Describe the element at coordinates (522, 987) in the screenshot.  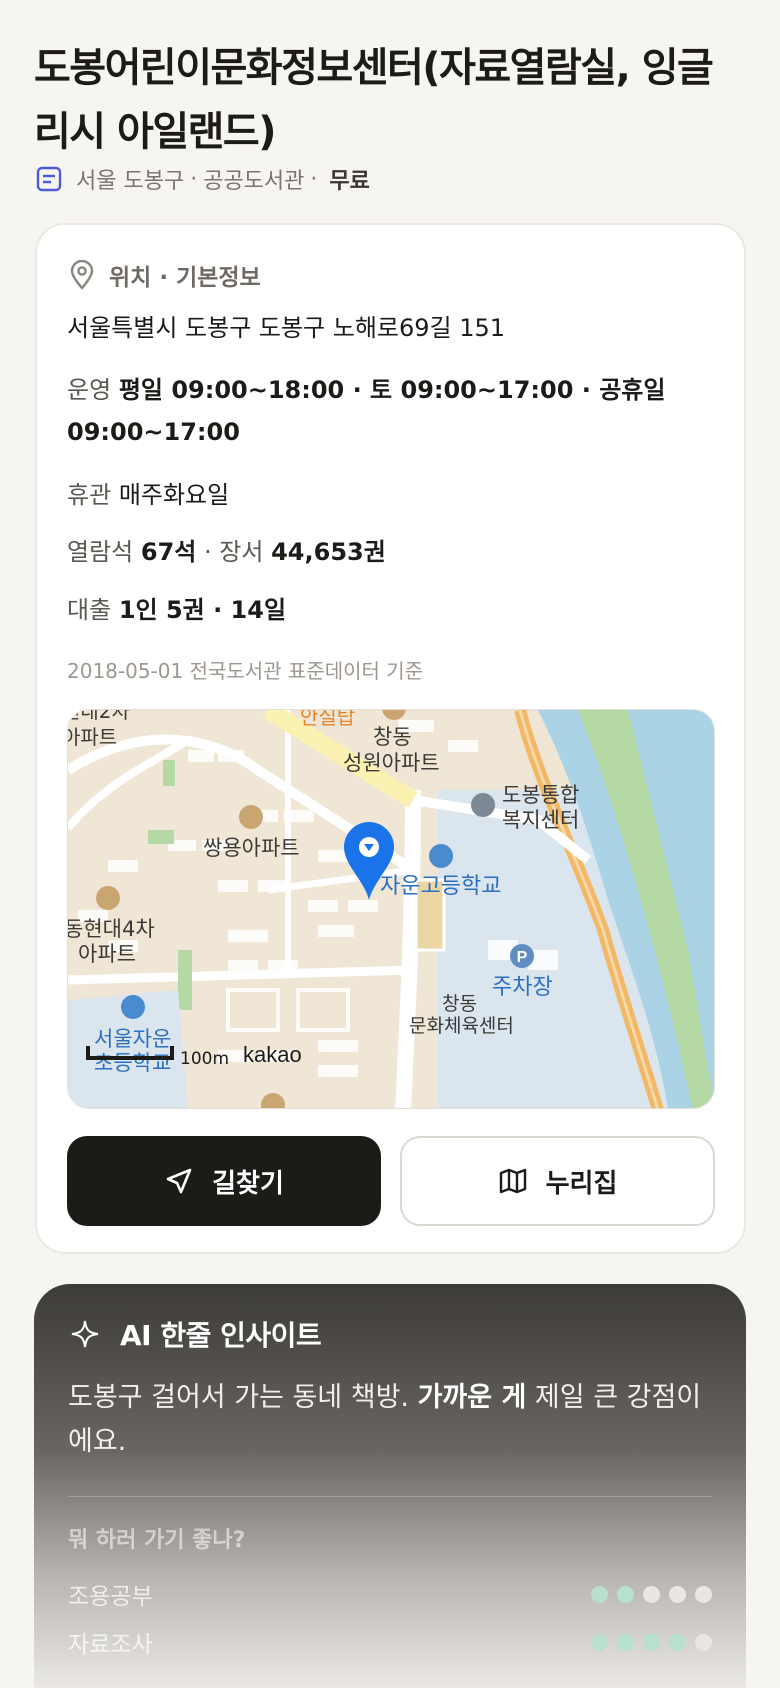
I see `map-label: 주차장` at that location.